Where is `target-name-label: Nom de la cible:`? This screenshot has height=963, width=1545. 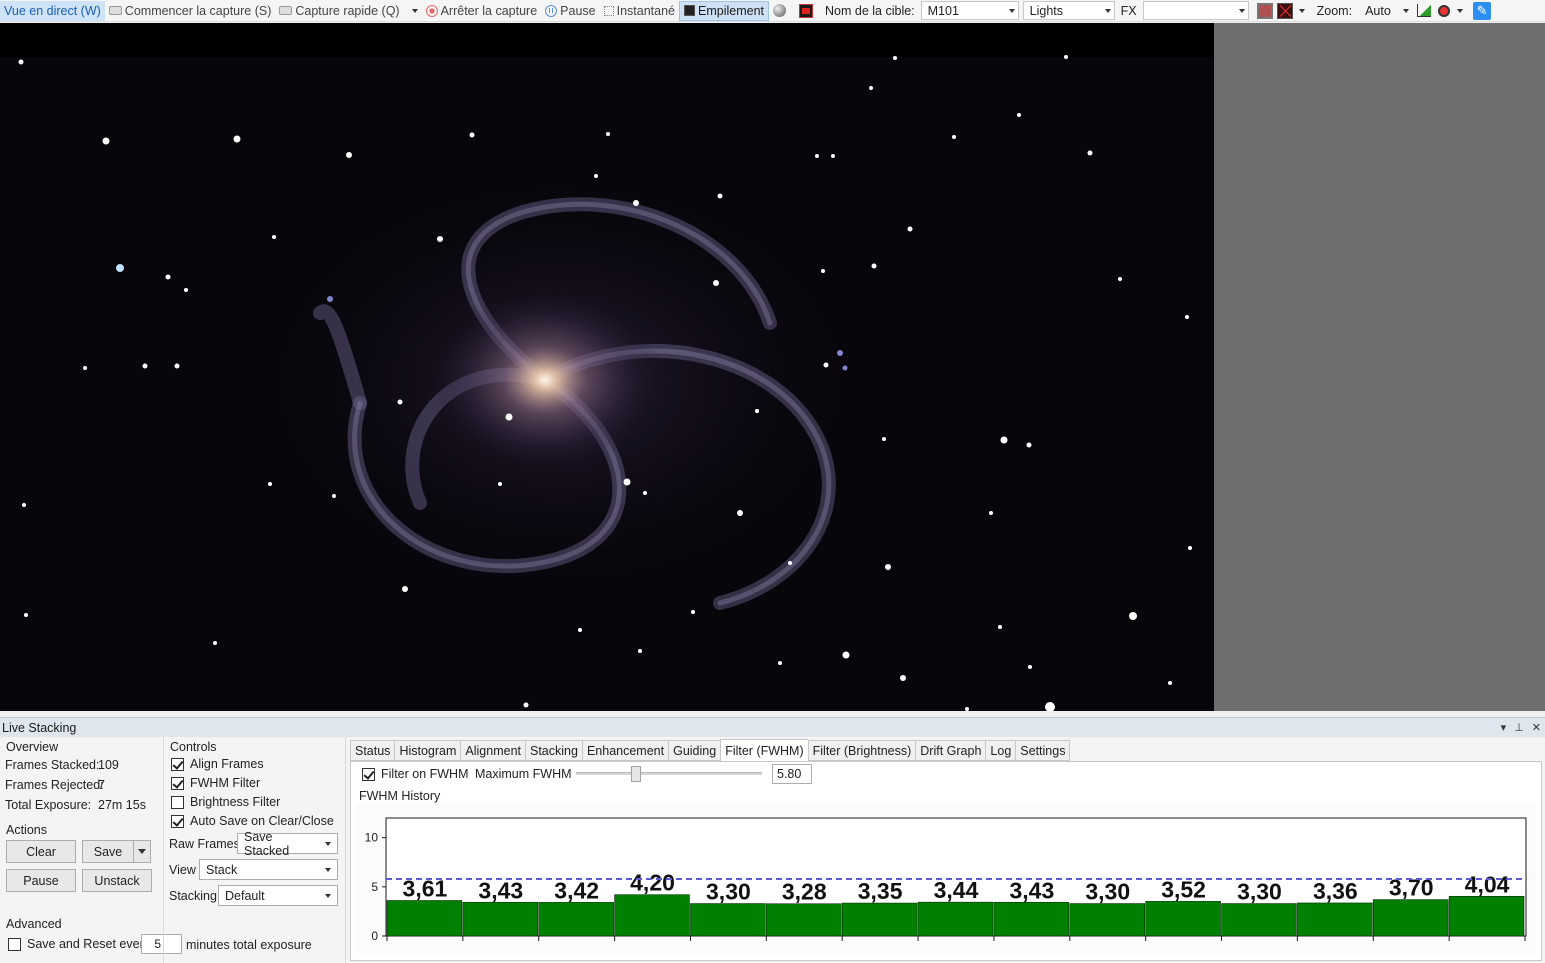 target-name-label: Nom de la cible: is located at coordinates (870, 10).